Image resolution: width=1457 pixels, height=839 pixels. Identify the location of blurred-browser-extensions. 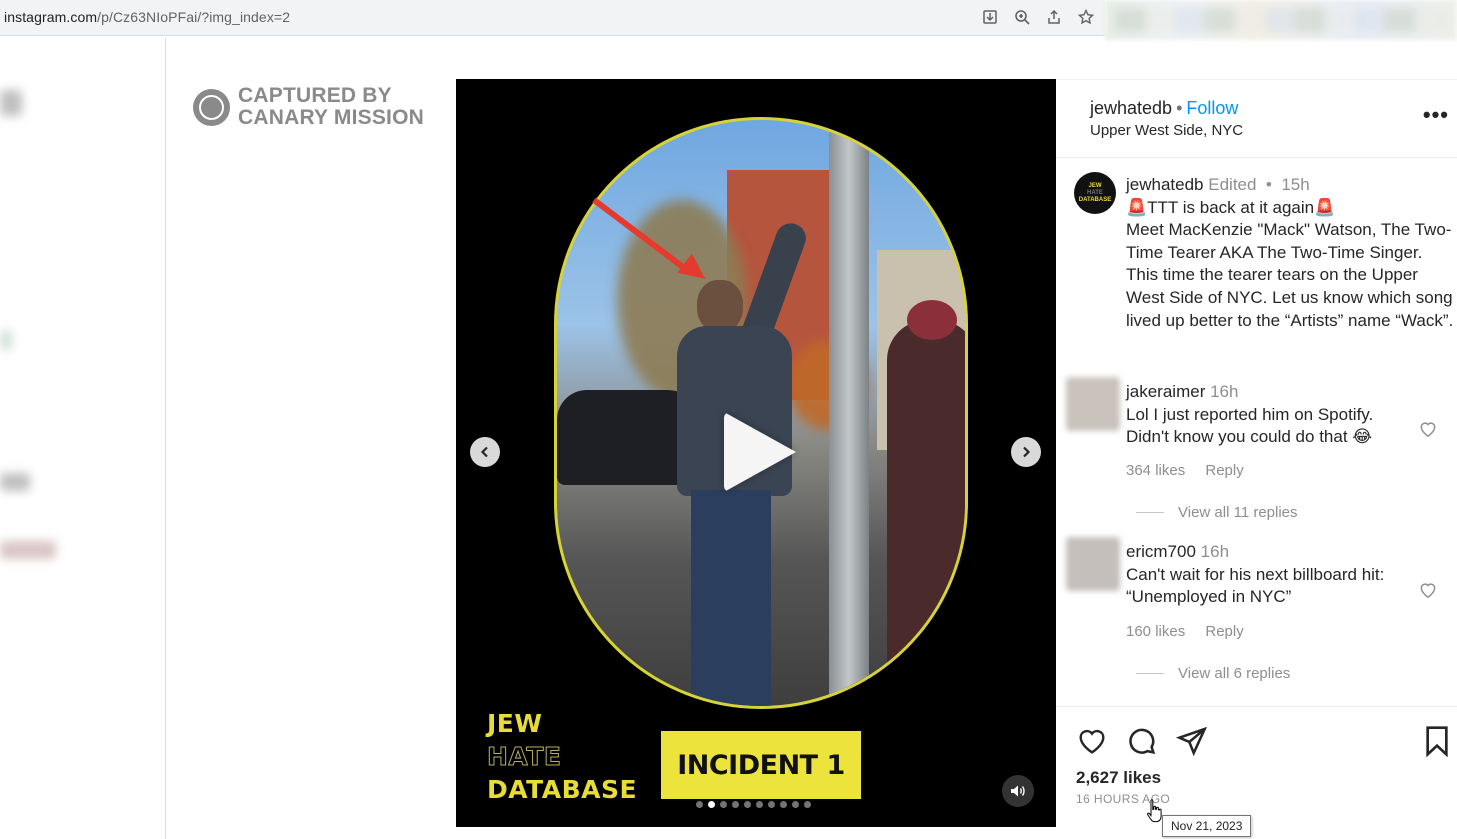
(1281, 20).